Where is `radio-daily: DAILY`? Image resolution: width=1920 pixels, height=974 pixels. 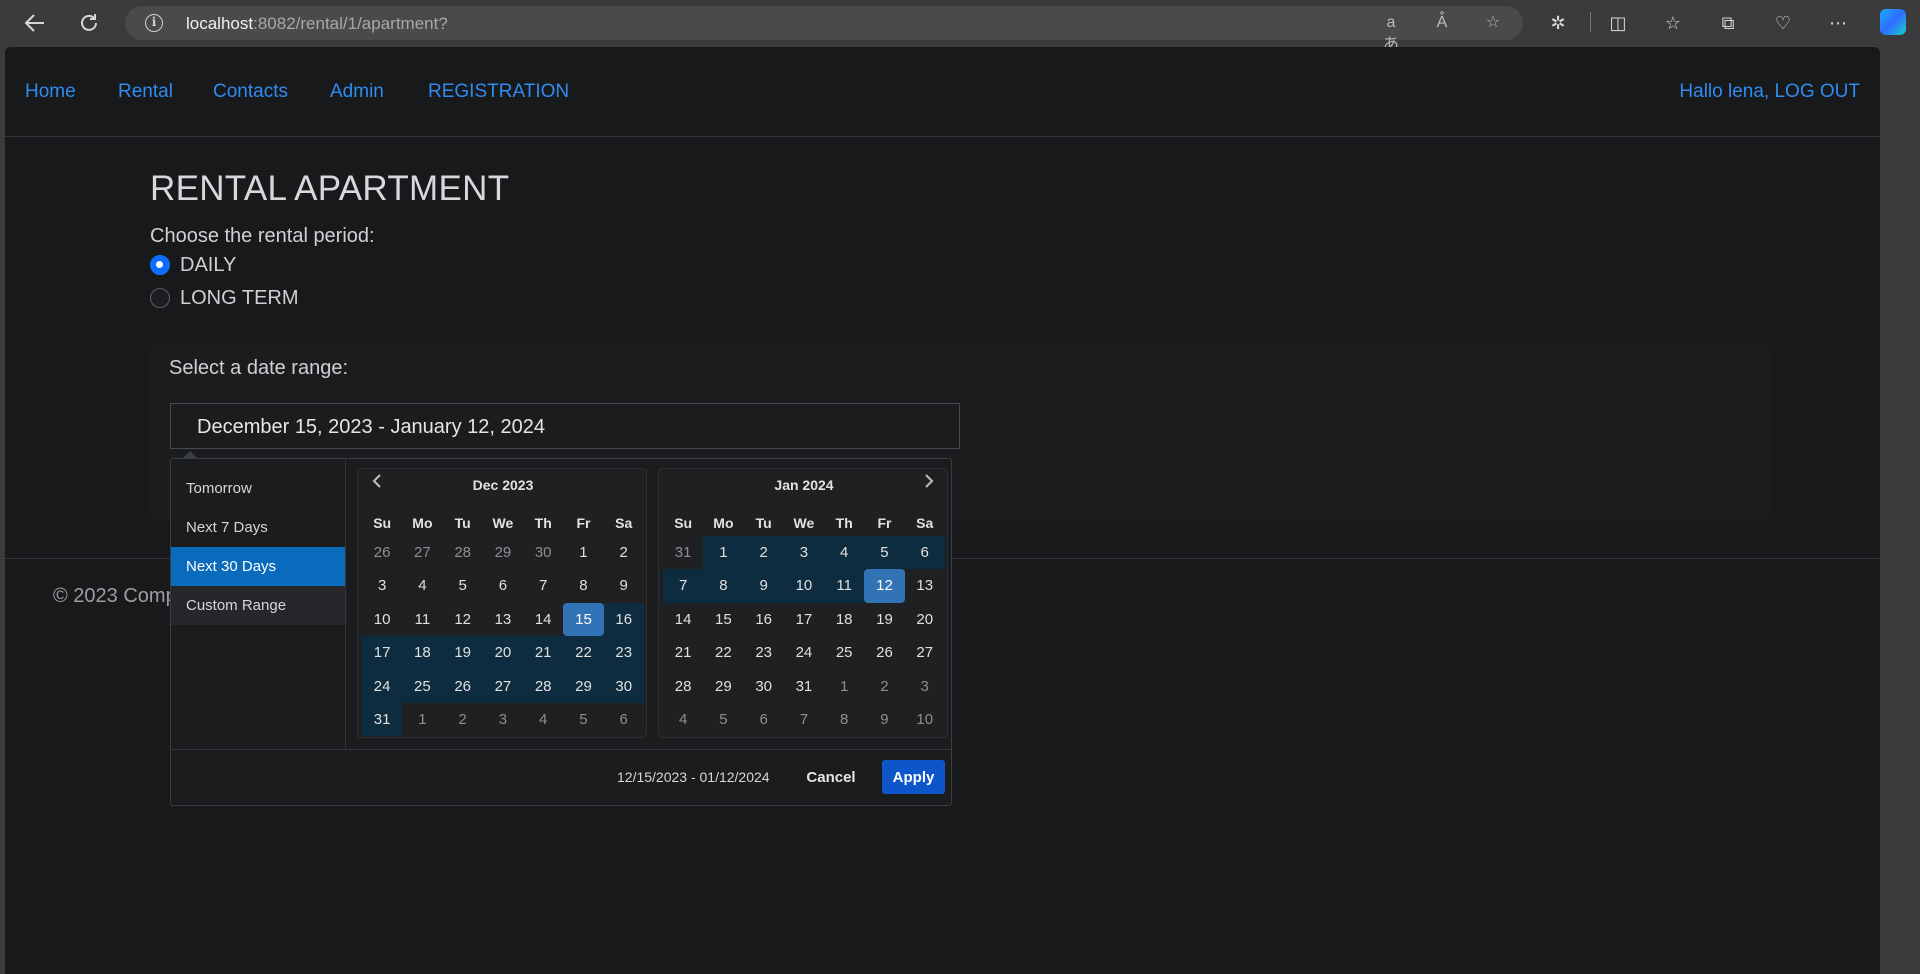 radio-daily: DAILY is located at coordinates (193, 265).